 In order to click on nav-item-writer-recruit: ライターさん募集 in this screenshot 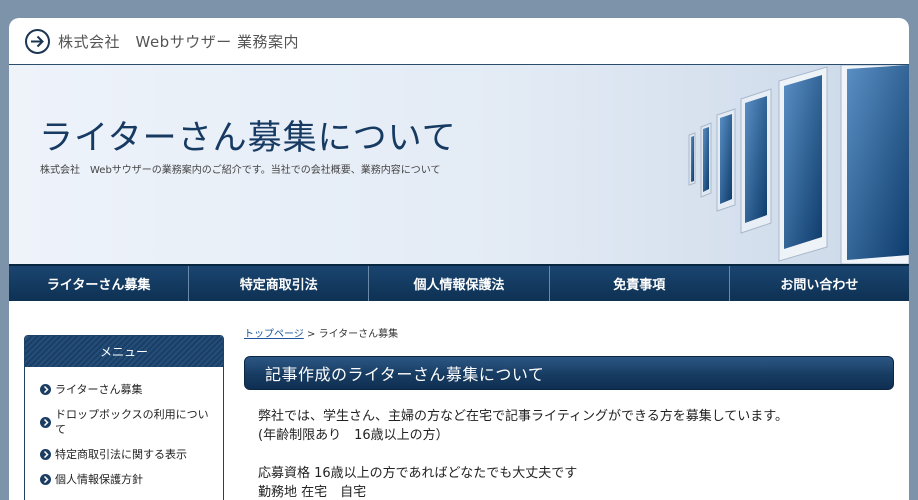, I will do `click(99, 283)`.